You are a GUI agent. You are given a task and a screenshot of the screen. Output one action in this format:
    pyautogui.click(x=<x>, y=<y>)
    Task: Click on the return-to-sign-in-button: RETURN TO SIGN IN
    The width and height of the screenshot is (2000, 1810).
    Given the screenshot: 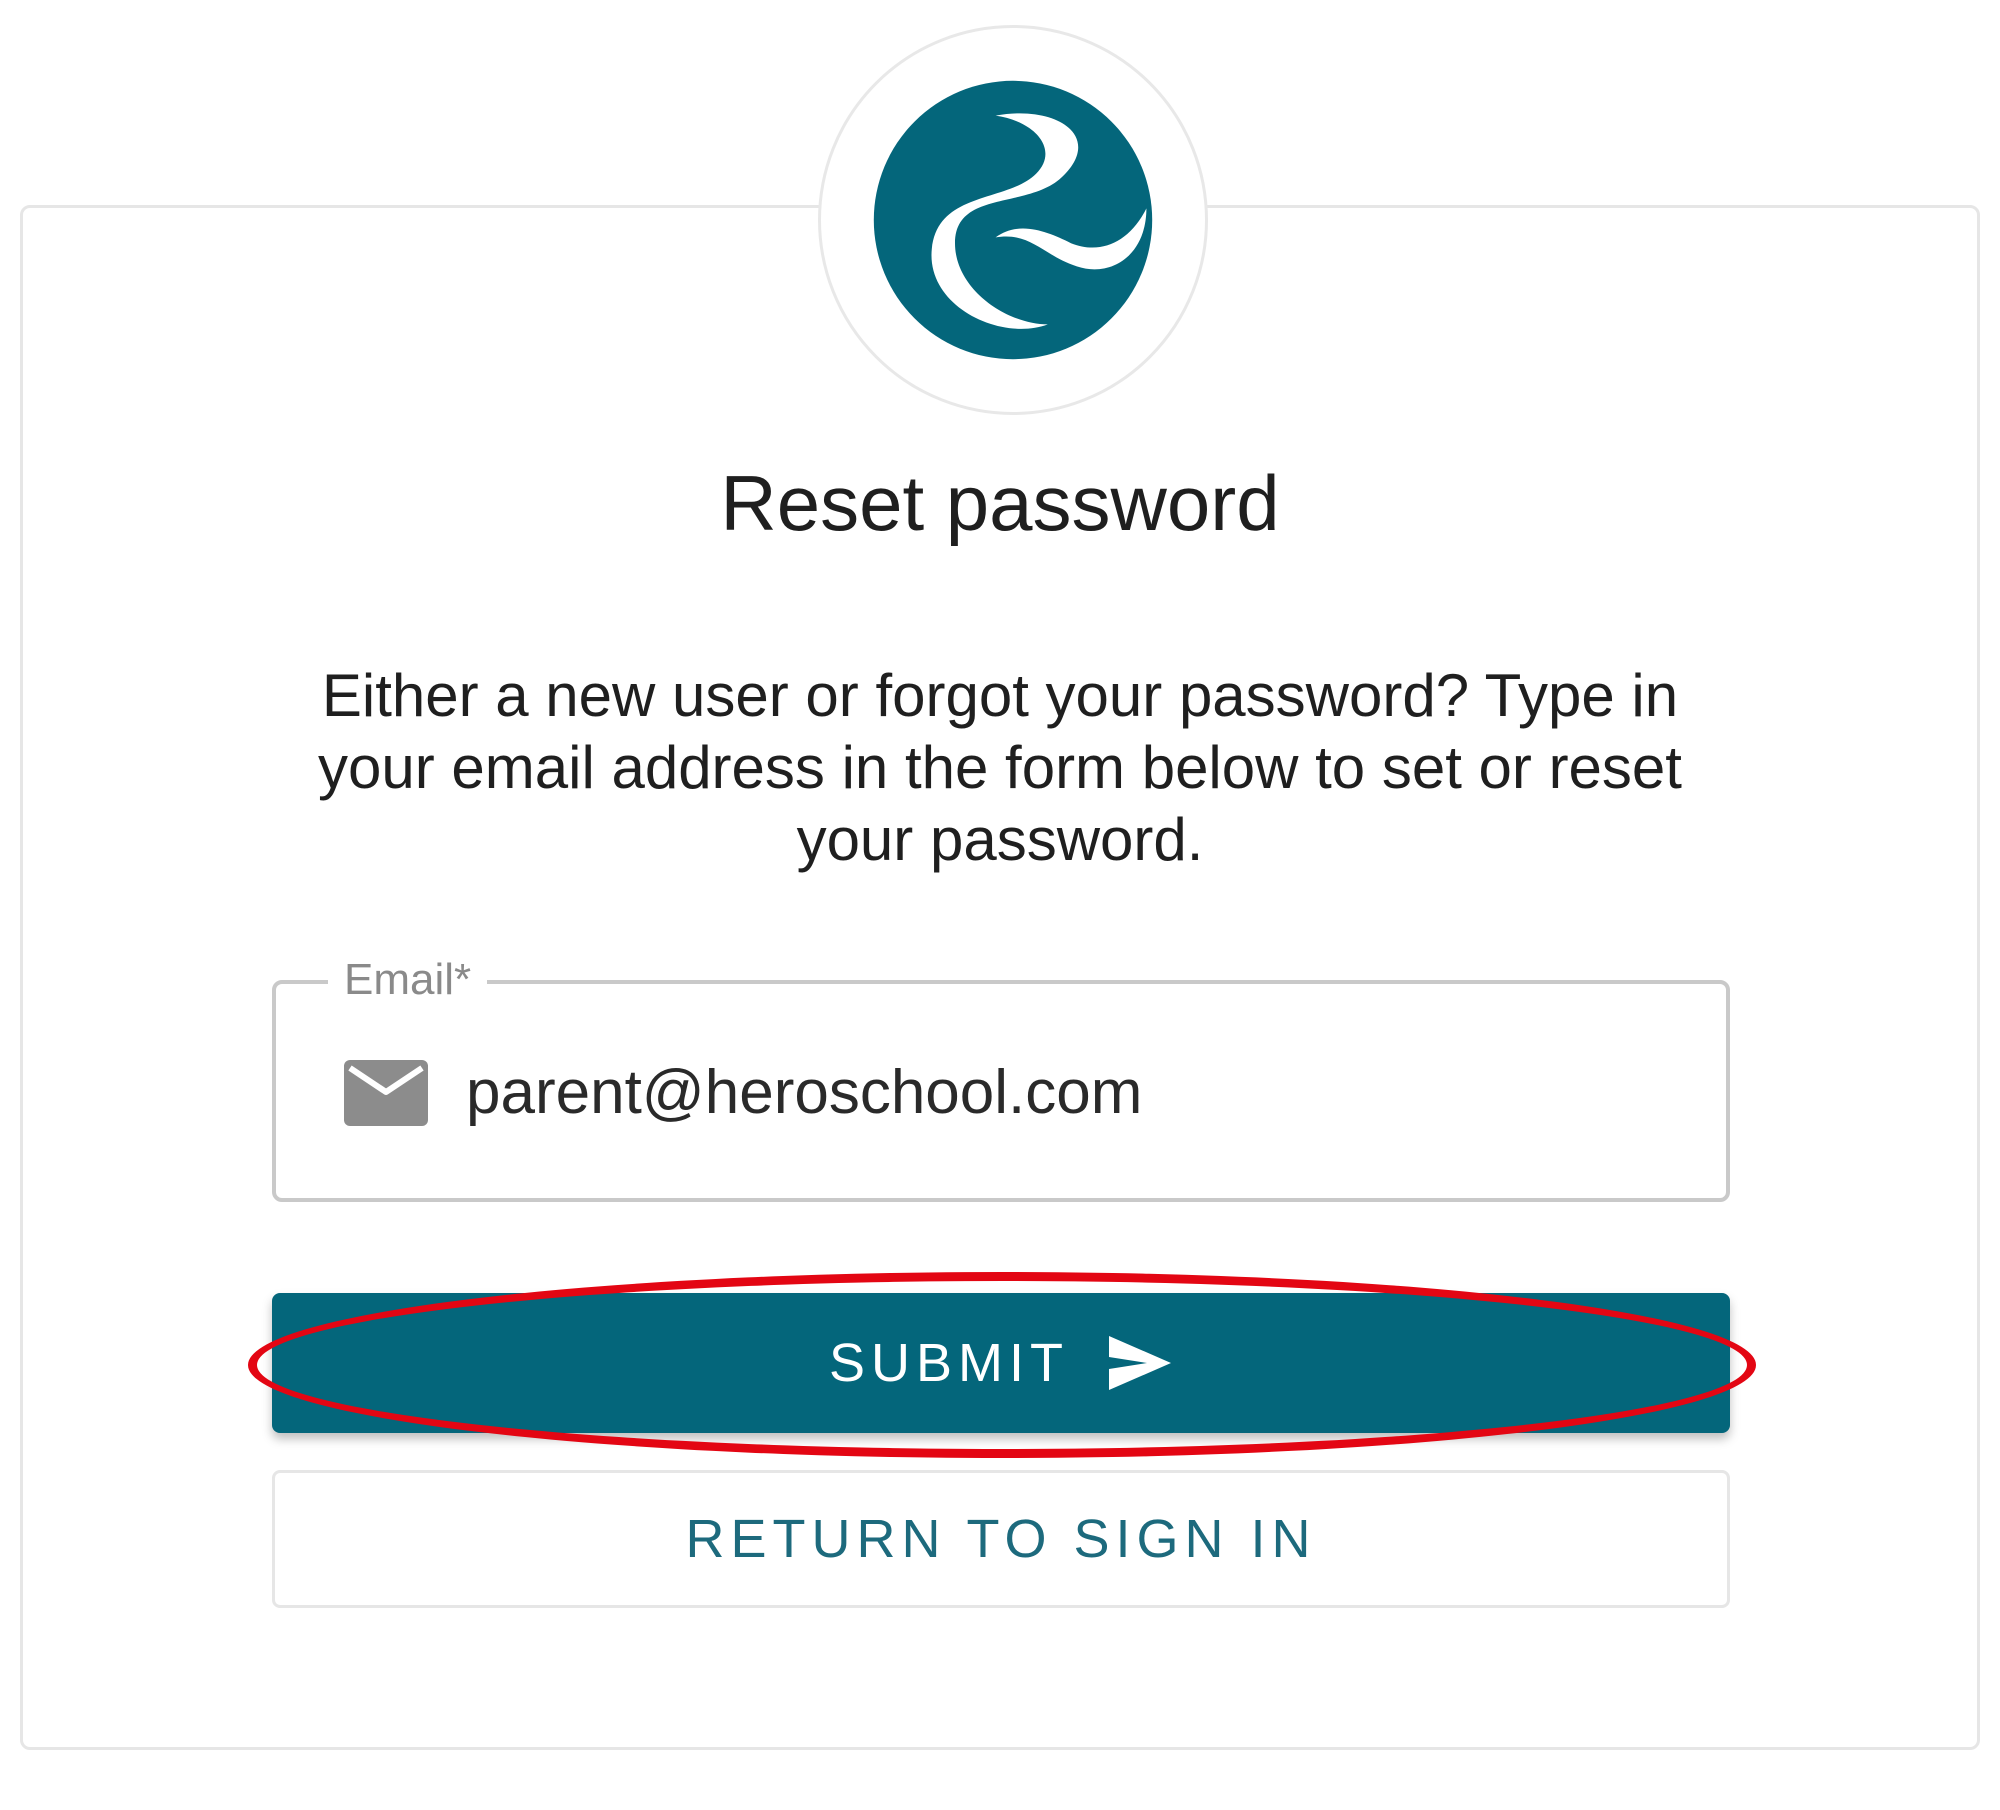 What is the action you would take?
    pyautogui.click(x=1001, y=1539)
    